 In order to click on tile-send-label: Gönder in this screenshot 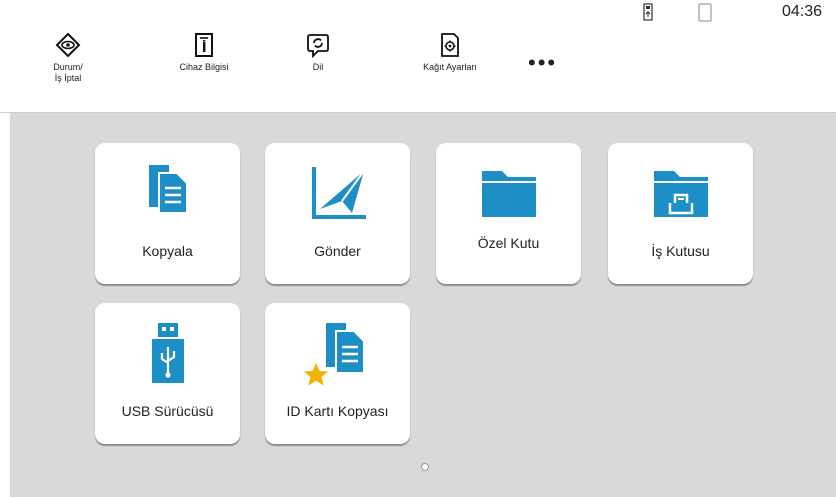, I will do `click(337, 251)`.